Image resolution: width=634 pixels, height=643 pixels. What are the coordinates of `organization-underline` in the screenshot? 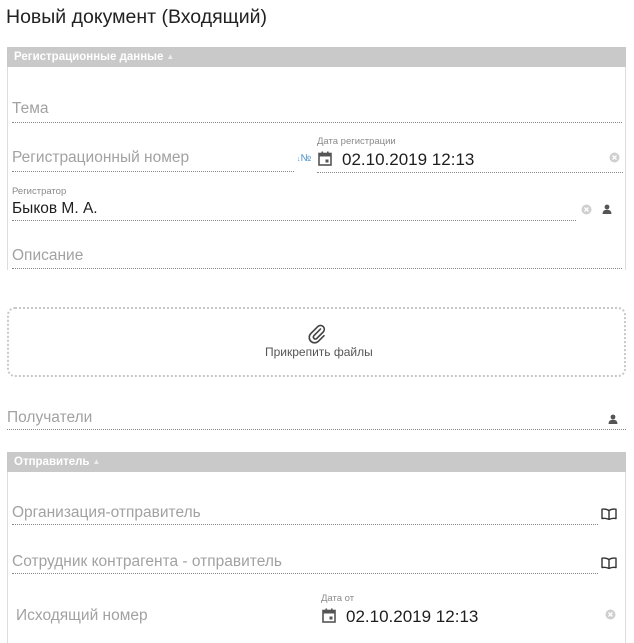 It's located at (305, 524).